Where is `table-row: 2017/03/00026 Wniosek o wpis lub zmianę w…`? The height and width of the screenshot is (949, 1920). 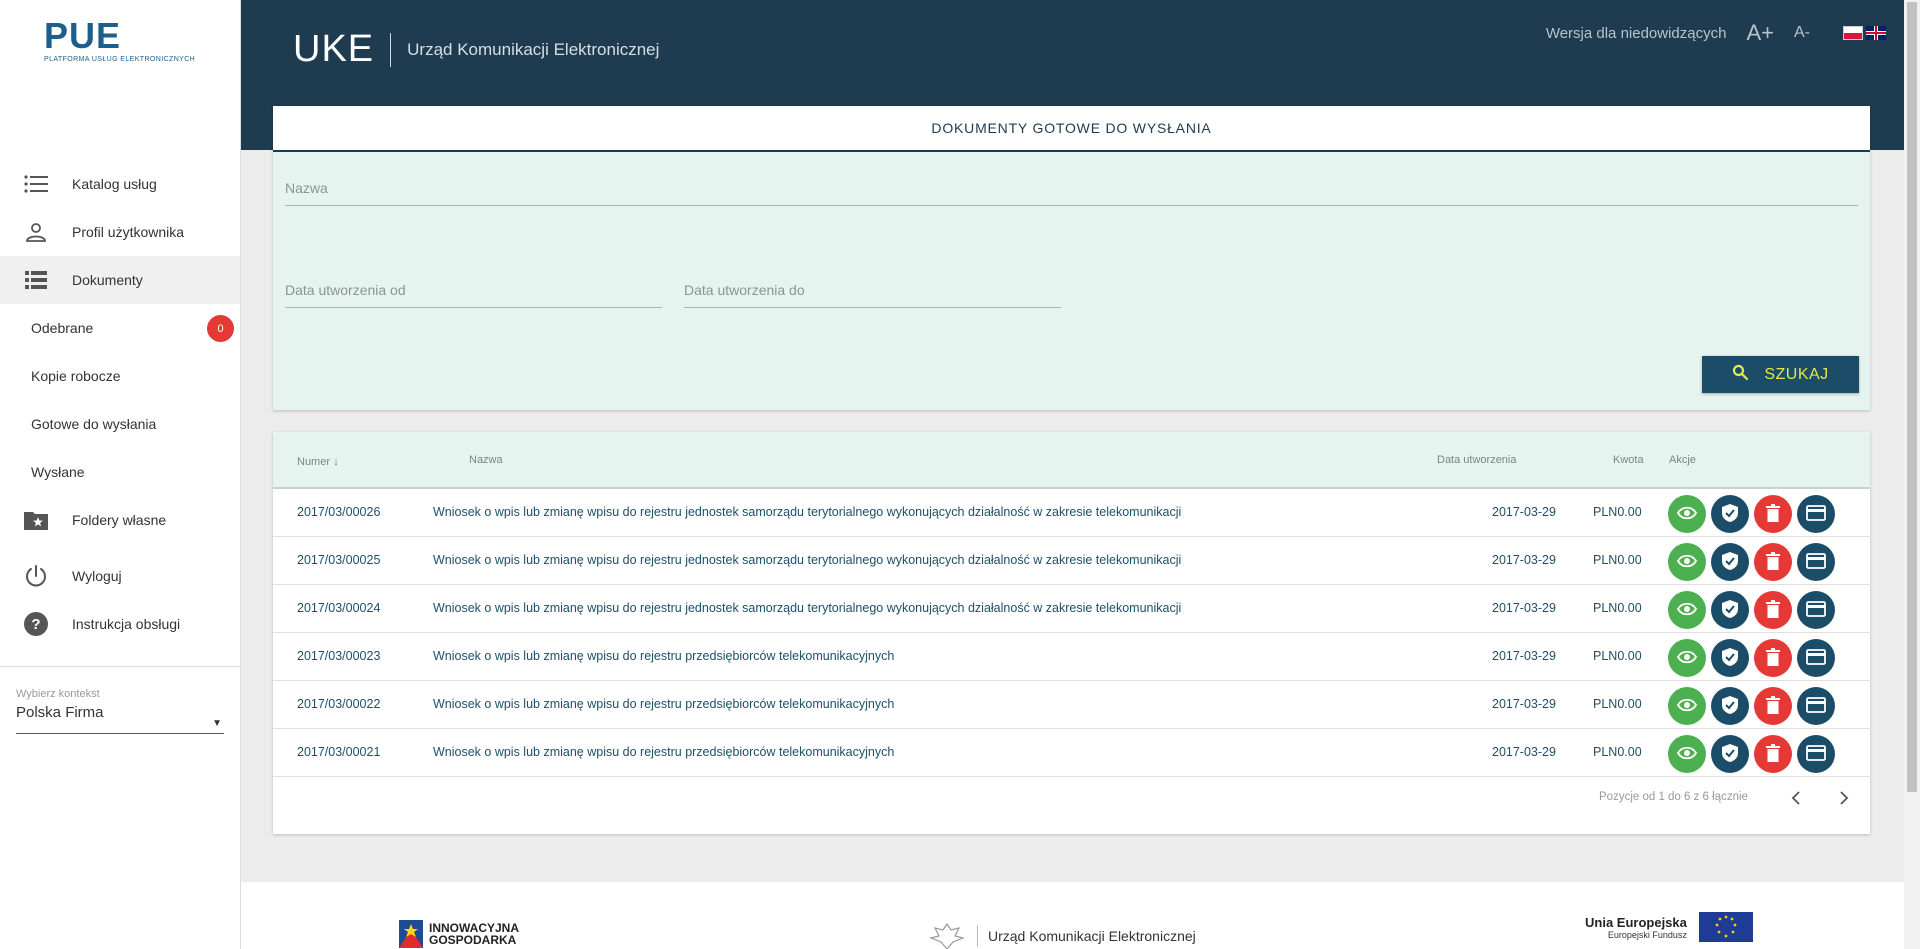
table-row: 2017/03/00026 Wniosek o wpis lub zmianę w… is located at coordinates (1071, 513).